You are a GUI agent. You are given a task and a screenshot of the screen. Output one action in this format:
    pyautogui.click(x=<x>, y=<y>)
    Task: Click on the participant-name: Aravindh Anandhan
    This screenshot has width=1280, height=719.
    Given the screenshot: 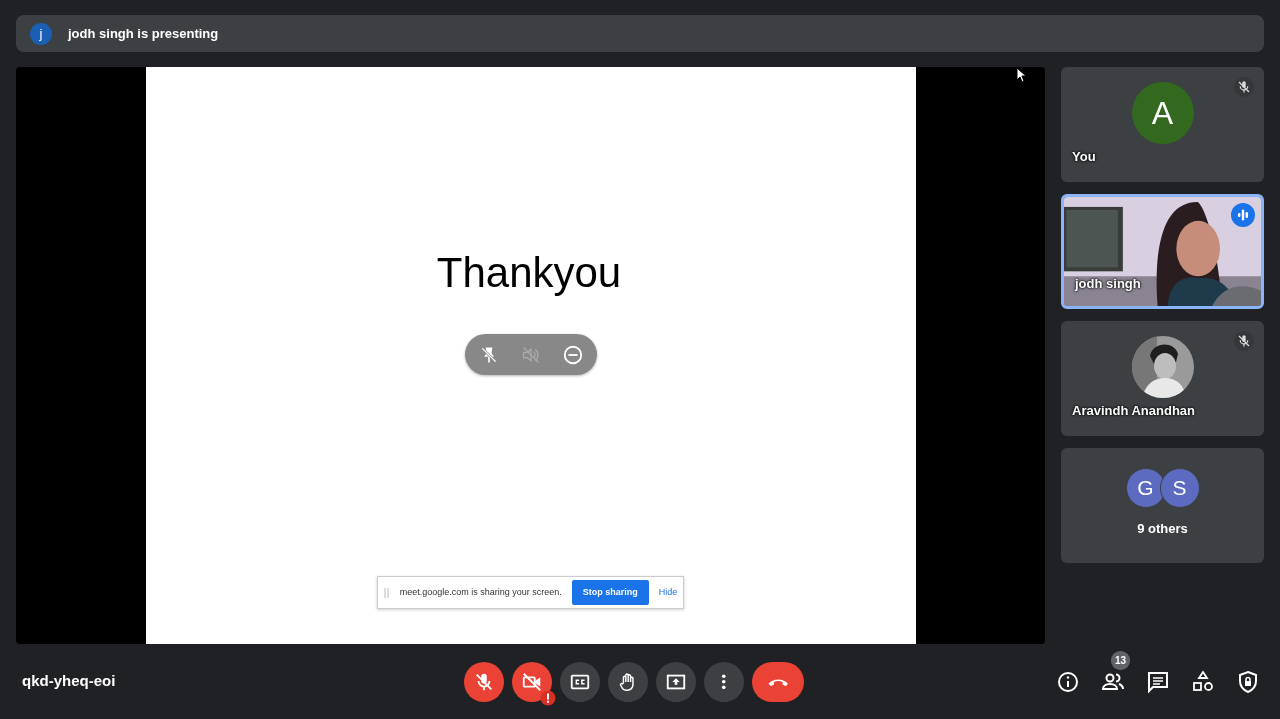 What is the action you would take?
    pyautogui.click(x=1134, y=410)
    